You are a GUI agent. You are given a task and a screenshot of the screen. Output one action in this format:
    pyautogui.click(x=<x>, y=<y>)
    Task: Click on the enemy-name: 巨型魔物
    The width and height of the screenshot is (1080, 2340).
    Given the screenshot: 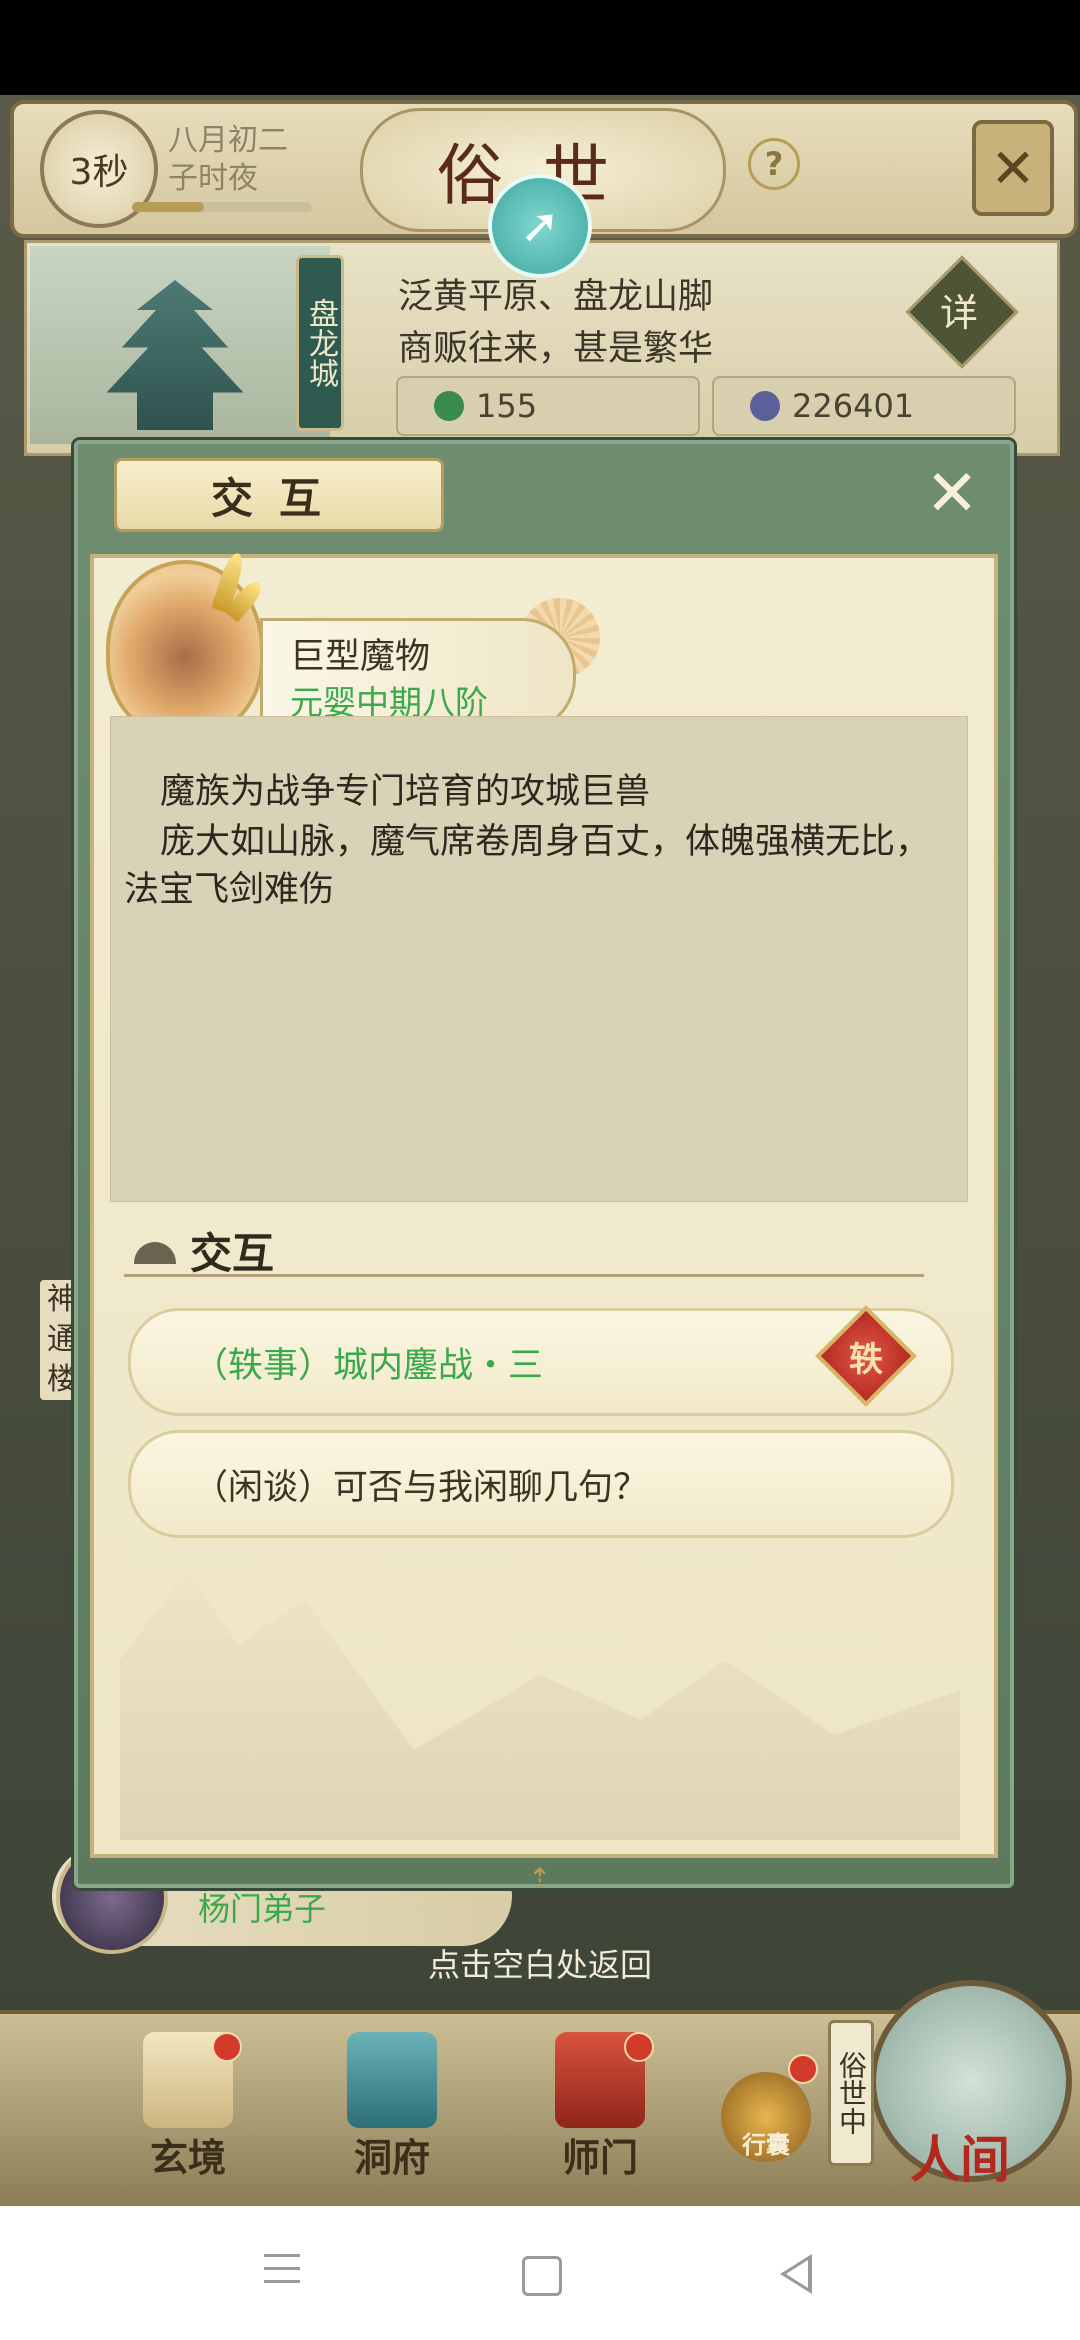 What is the action you would take?
    pyautogui.click(x=360, y=657)
    